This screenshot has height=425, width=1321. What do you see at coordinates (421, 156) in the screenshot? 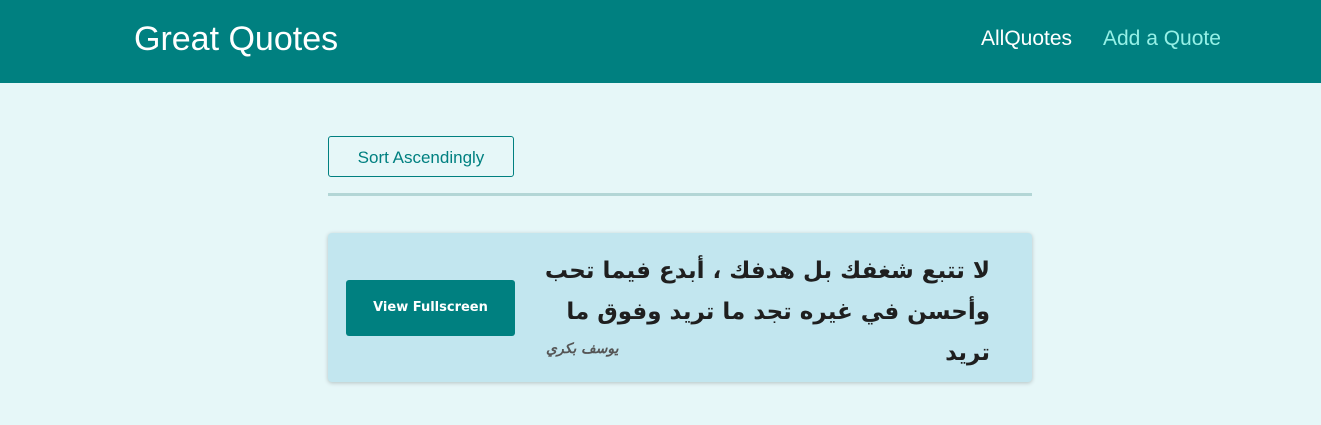
I see `sort-button: Sort Ascendingly` at bounding box center [421, 156].